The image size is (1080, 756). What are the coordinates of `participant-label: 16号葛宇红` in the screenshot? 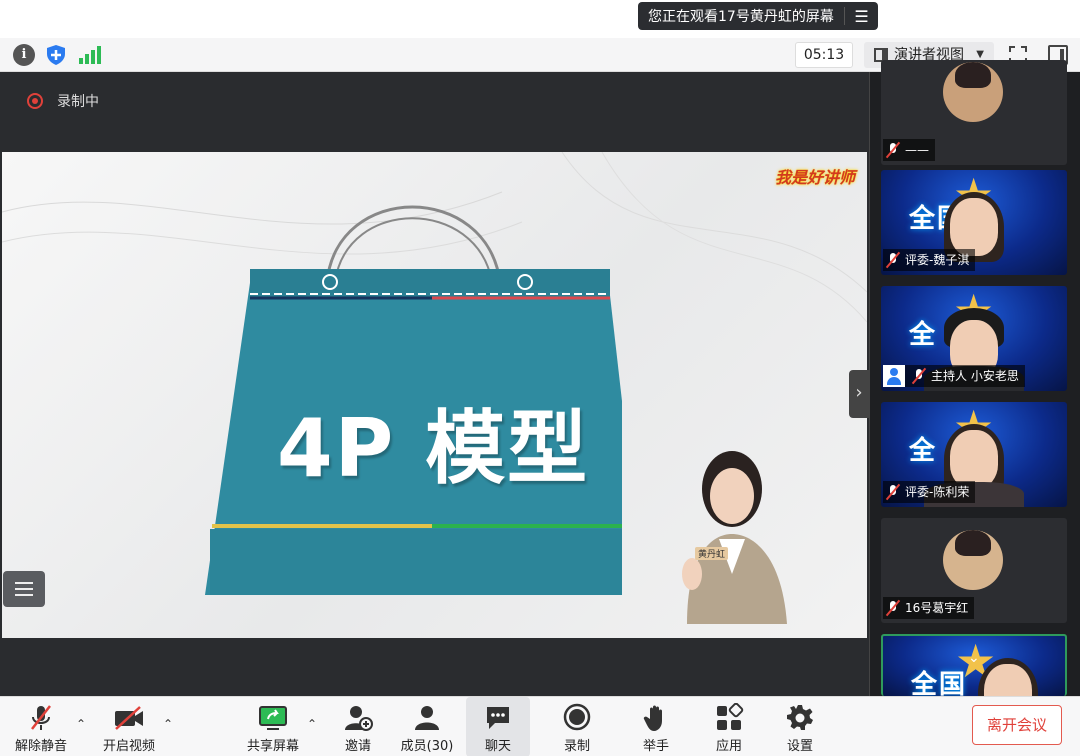 It's located at (929, 608).